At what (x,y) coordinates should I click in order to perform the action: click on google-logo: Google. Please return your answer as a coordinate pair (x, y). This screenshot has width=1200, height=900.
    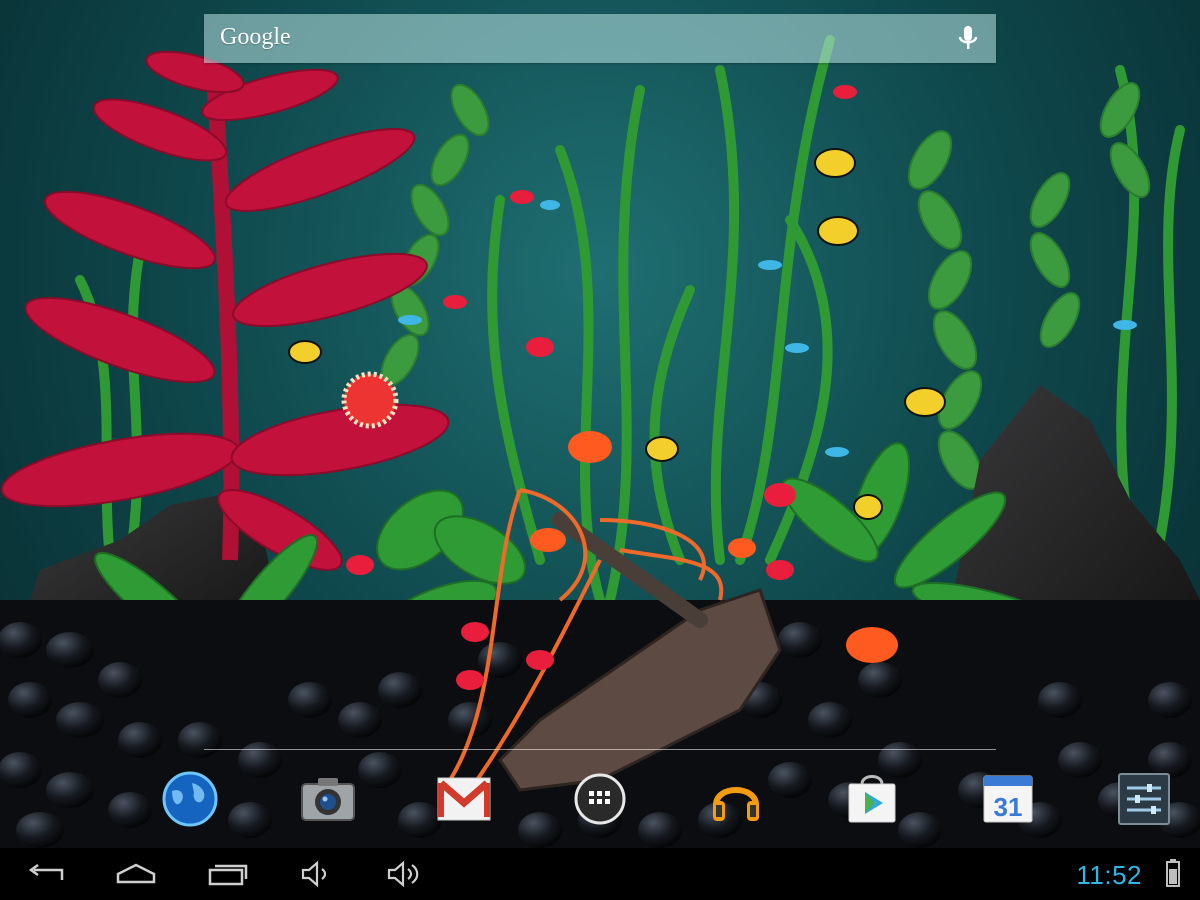
    Looking at the image, I should click on (255, 37).